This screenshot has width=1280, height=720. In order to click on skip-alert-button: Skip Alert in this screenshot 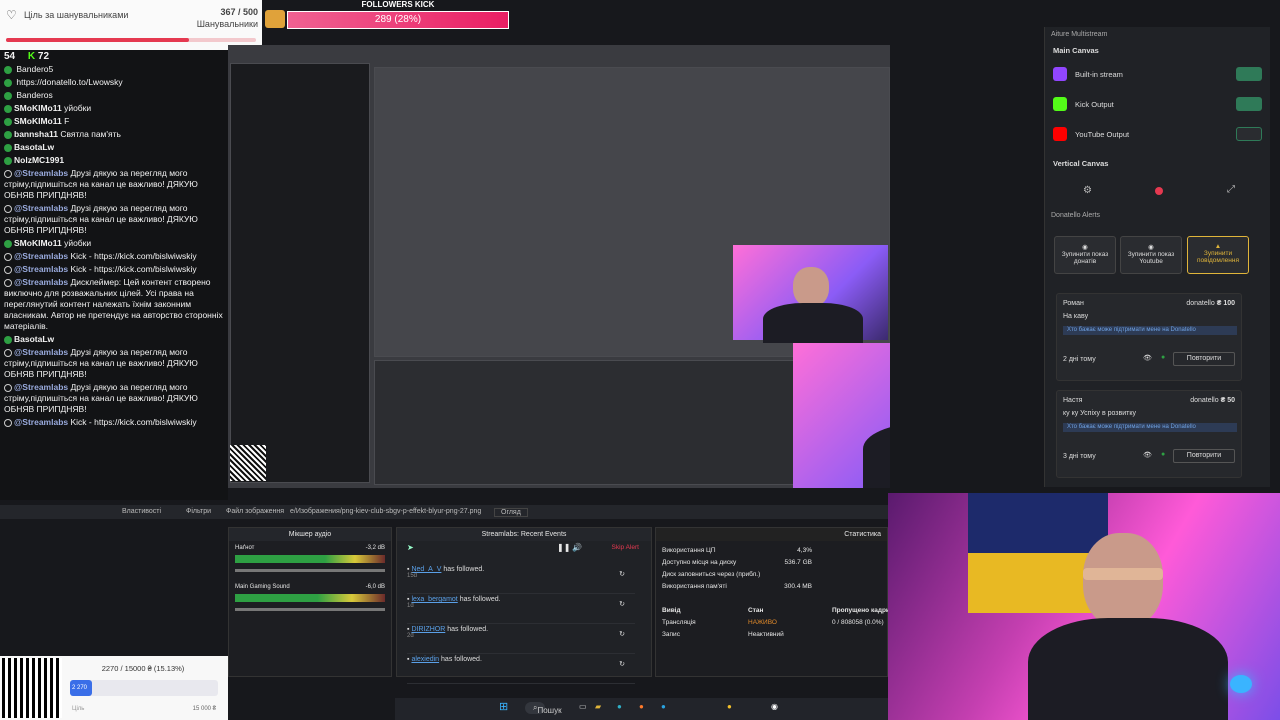, I will do `click(625, 547)`.